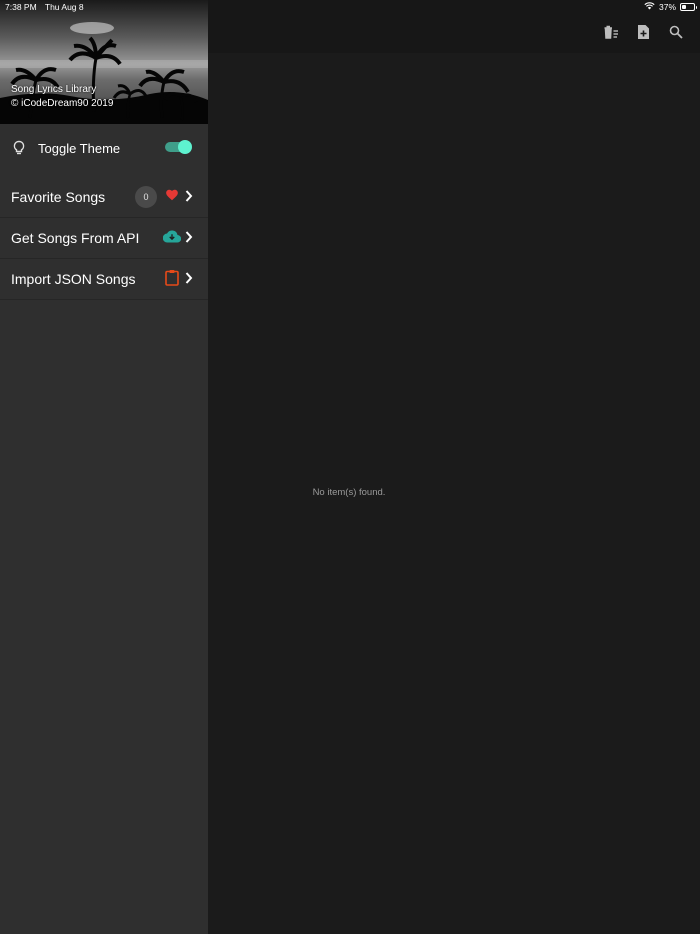 The width and height of the screenshot is (700, 934). What do you see at coordinates (19, 150) in the screenshot?
I see `lightbulb-icon` at bounding box center [19, 150].